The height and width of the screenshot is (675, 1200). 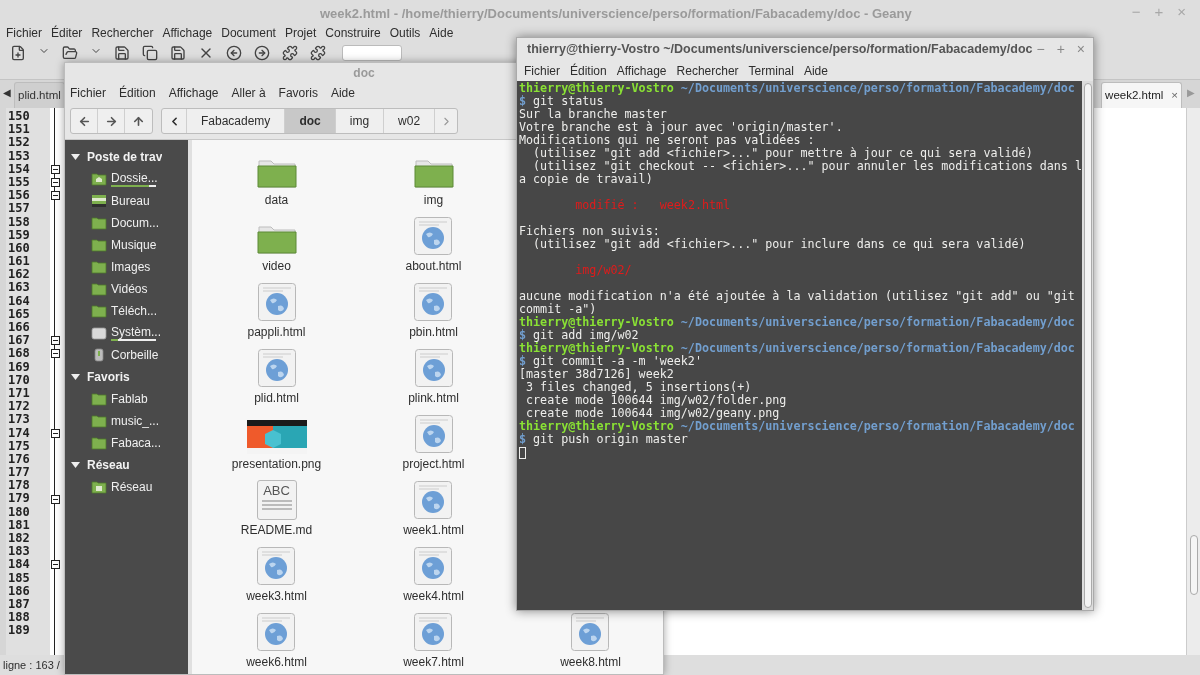 What do you see at coordinates (19, 578) in the screenshot?
I see `line-number: 185` at bounding box center [19, 578].